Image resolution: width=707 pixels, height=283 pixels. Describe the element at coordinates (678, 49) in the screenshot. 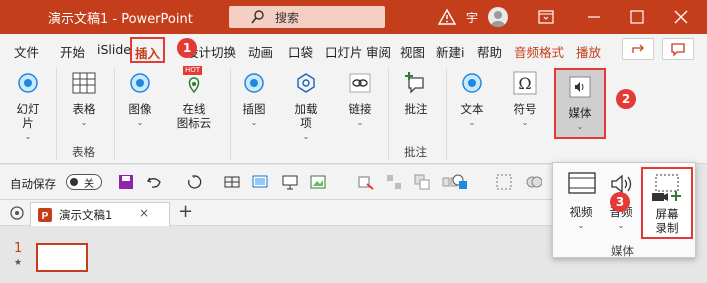

I see `comments-button` at that location.